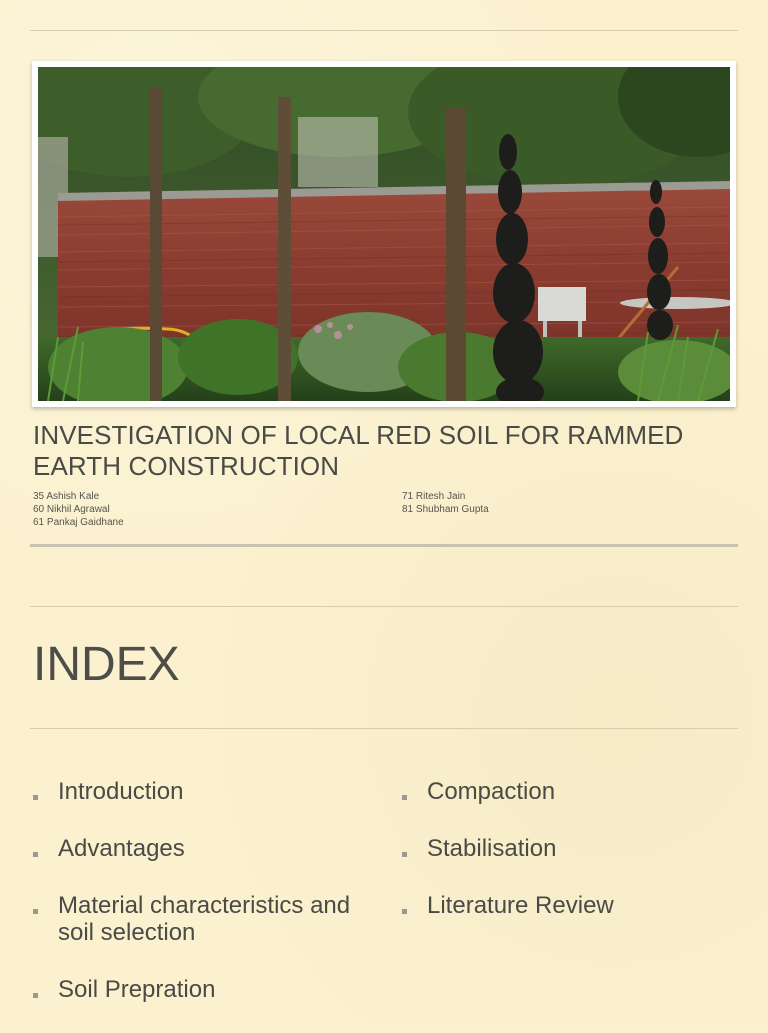 This screenshot has width=768, height=1033. I want to click on list-item-label: Compaction, so click(491, 791).